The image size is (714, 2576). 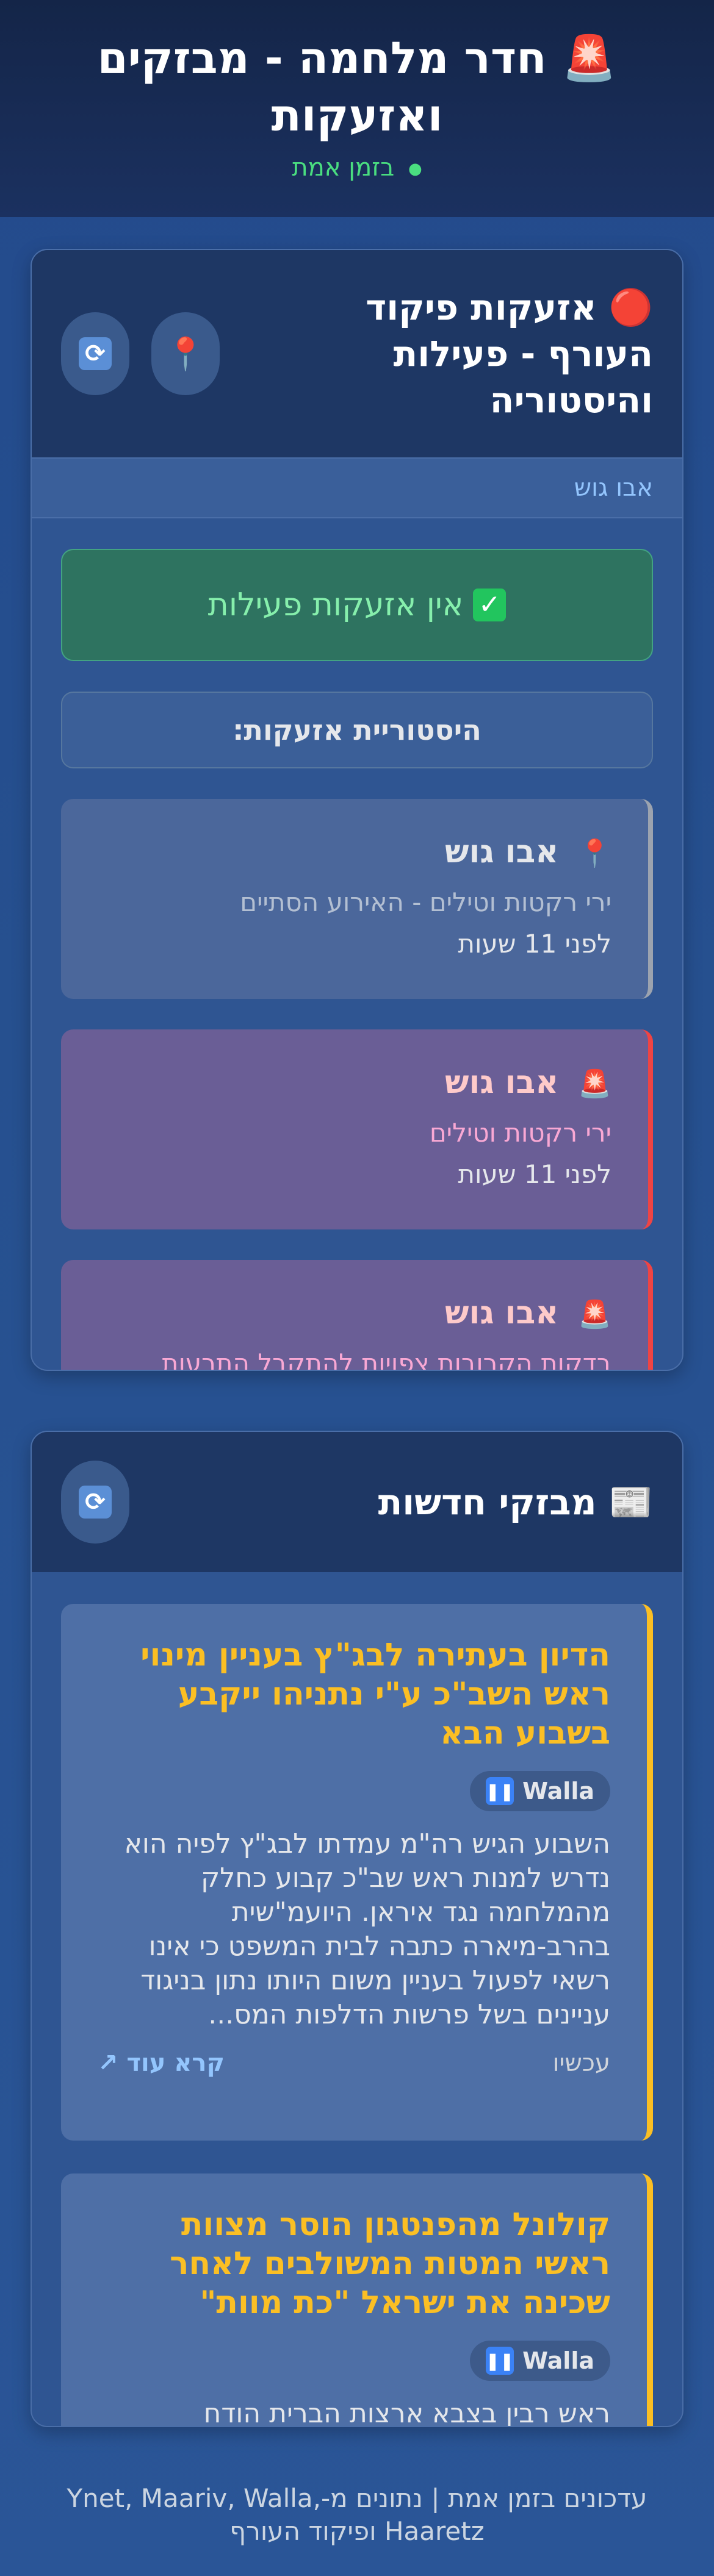 I want to click on alert-type: ירי רקטות וטילים, so click(x=520, y=1133).